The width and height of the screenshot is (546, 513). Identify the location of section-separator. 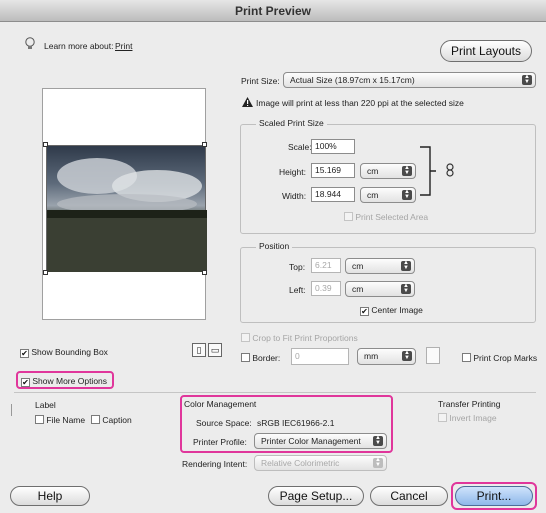
(11, 410).